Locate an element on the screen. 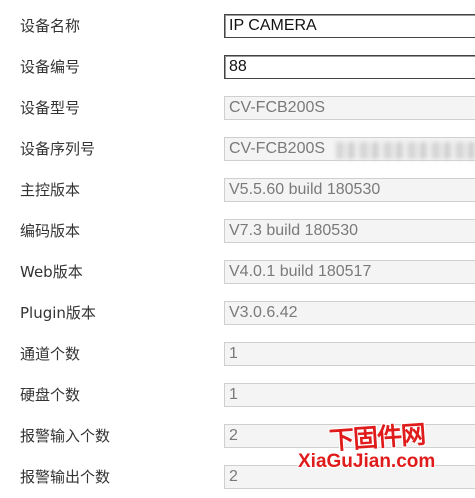 The image size is (475, 498). plugin-version-label: Plugin版本 is located at coordinates (58, 313).